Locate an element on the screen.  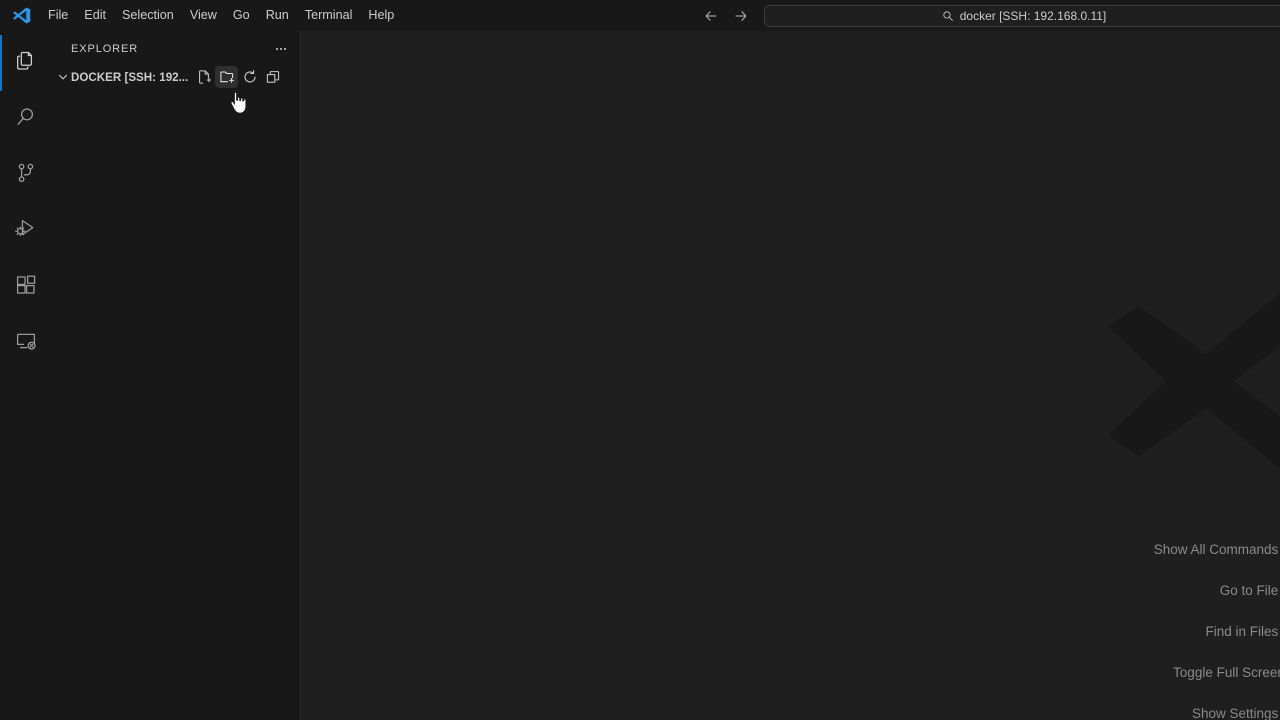
chevron-down-icon is located at coordinates (63, 77).